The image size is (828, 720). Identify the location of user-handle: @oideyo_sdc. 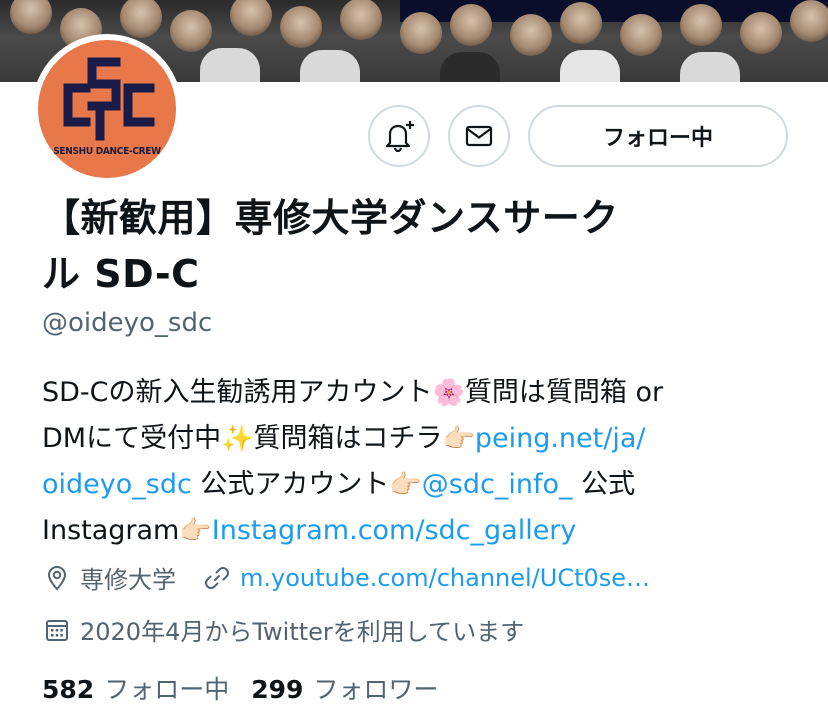
(127, 323).